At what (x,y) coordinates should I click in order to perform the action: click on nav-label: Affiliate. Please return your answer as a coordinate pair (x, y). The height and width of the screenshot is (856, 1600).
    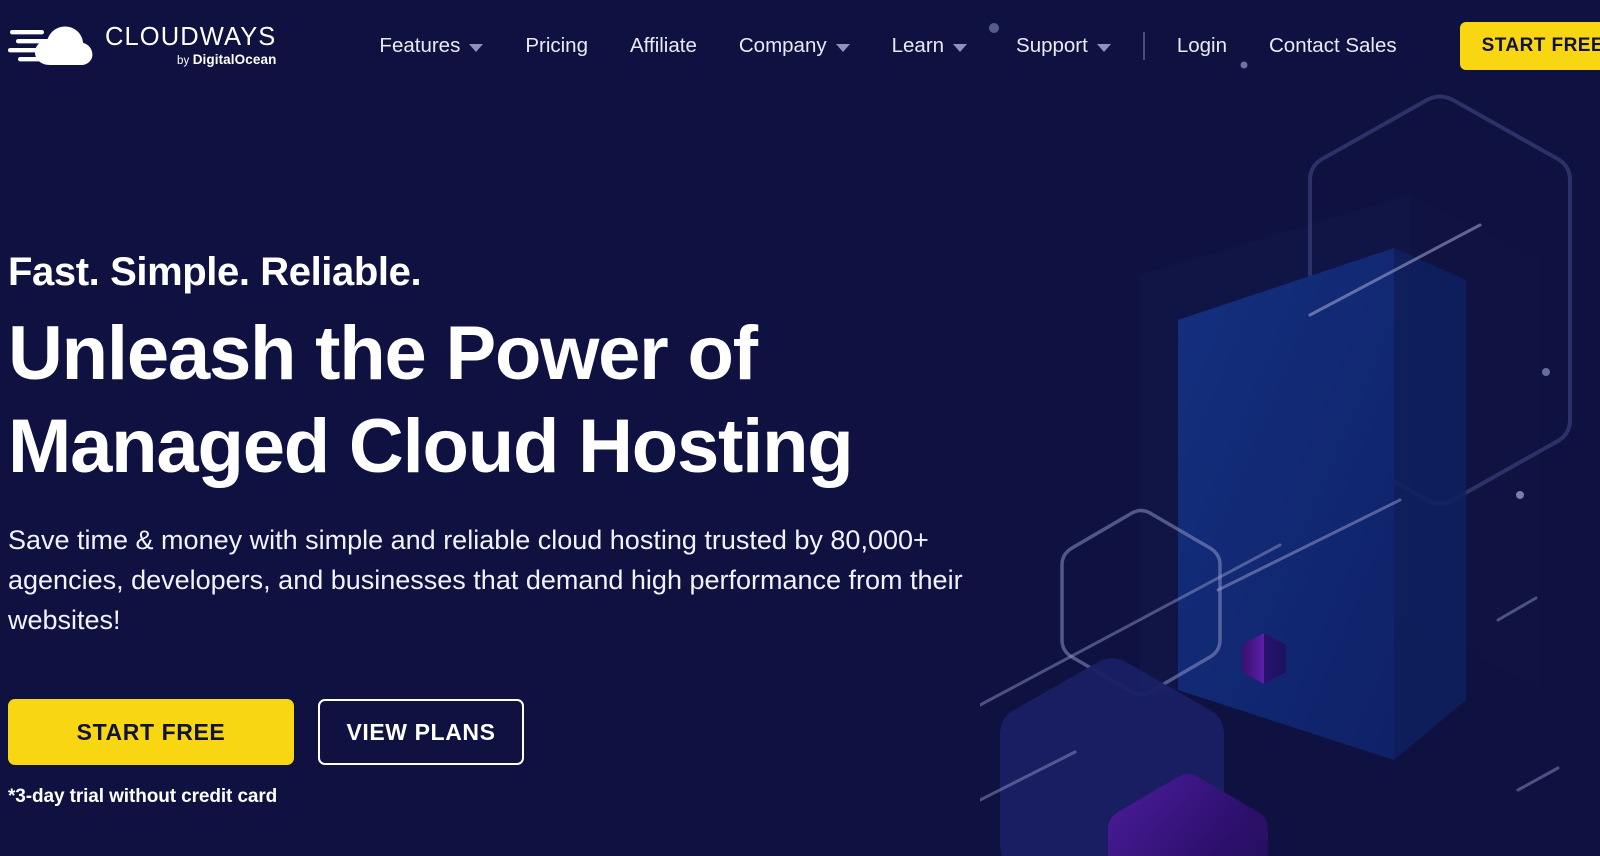
    Looking at the image, I should click on (663, 45).